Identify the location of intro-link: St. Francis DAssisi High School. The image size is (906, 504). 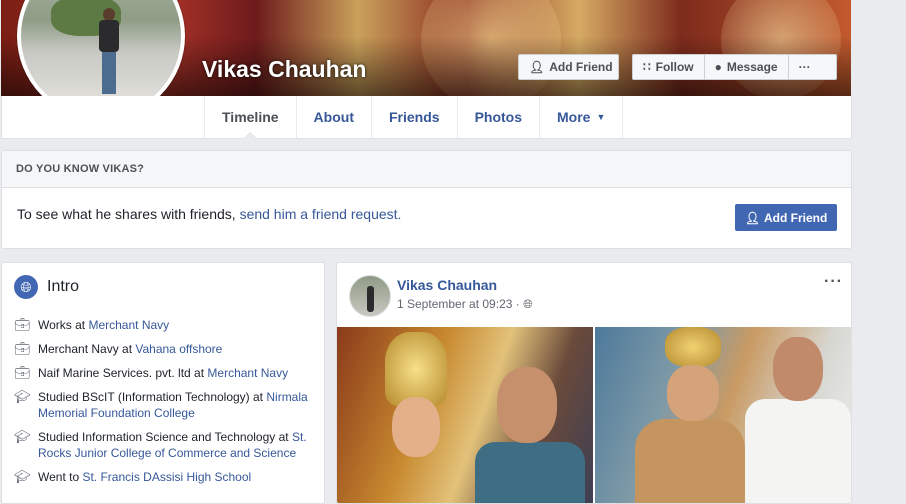
(166, 477).